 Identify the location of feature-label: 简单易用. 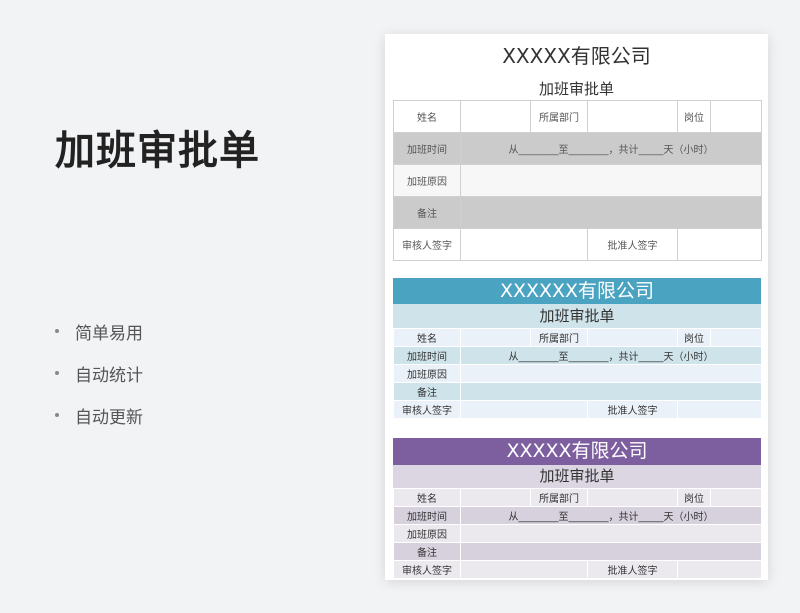
(109, 333).